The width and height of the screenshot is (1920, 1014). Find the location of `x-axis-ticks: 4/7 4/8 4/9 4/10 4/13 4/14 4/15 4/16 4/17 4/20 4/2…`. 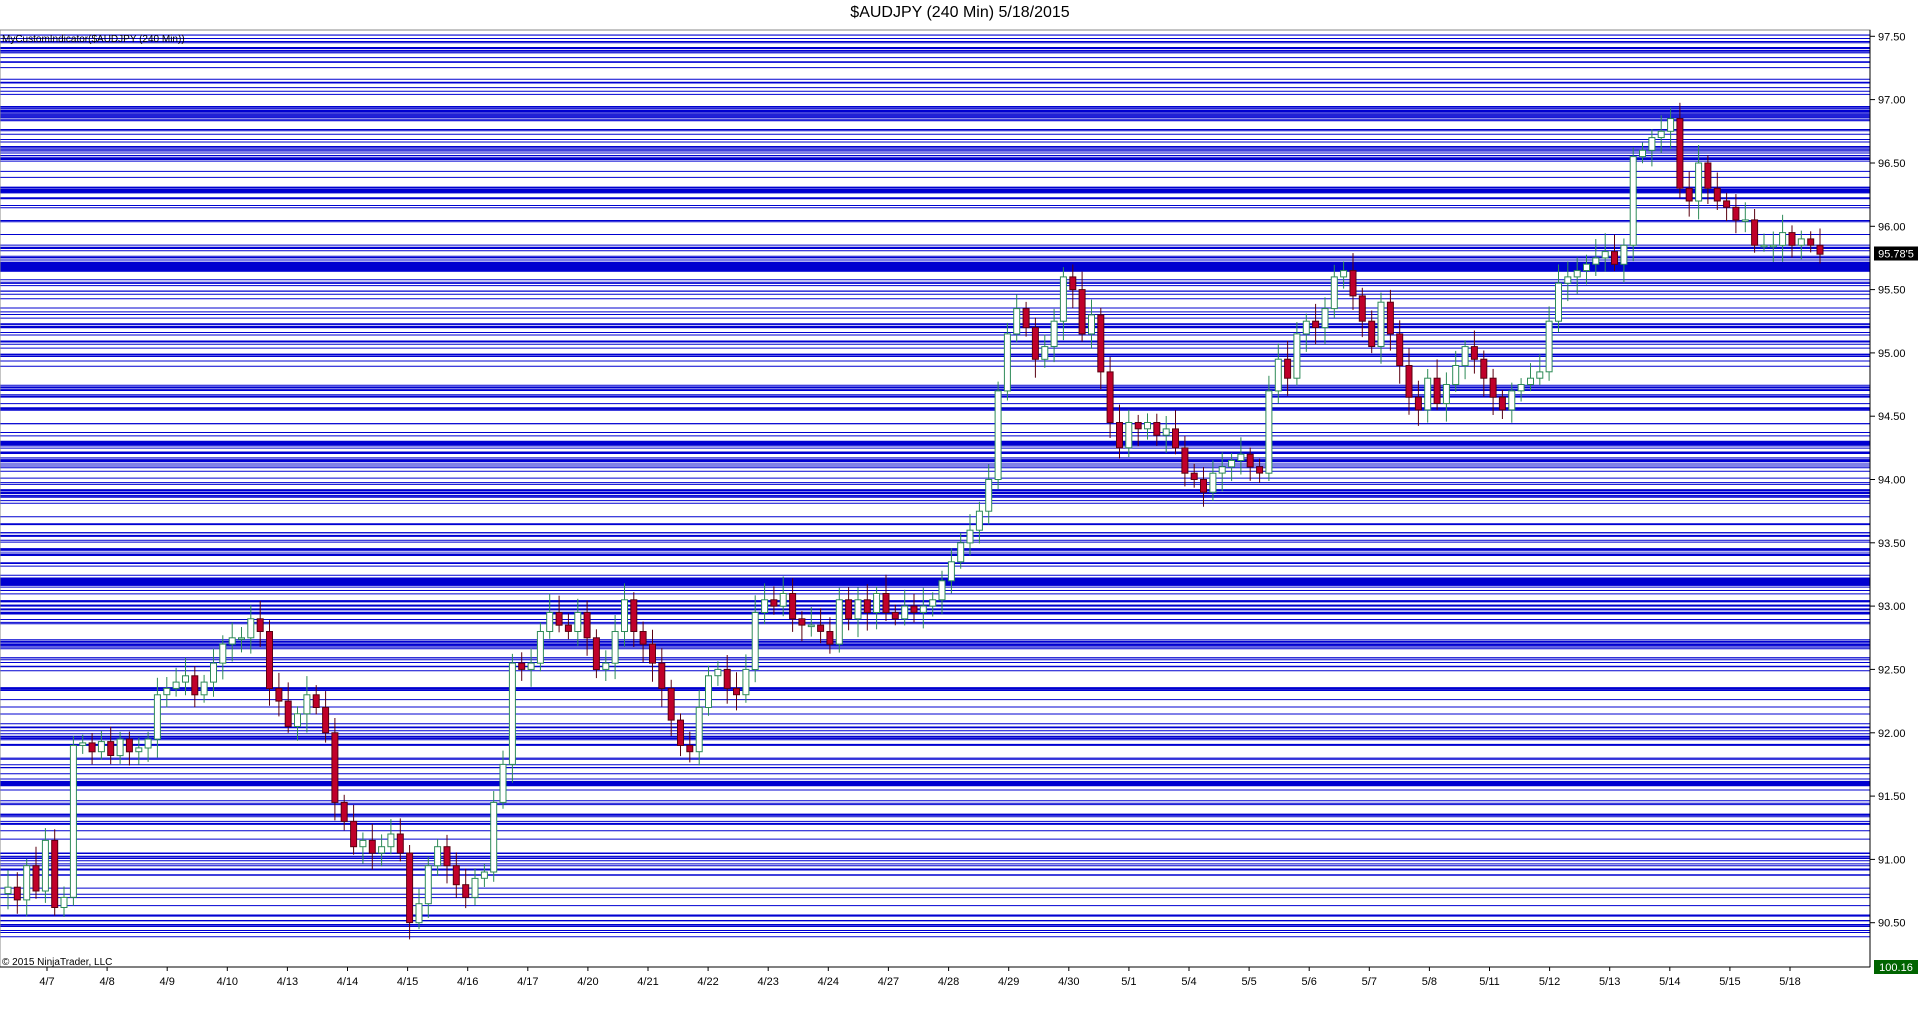

x-axis-ticks: 4/7 4/8 4/9 4/10 4/13 4/14 4/15 4/16 4/17 4/20 4/2… is located at coordinates (920, 977).